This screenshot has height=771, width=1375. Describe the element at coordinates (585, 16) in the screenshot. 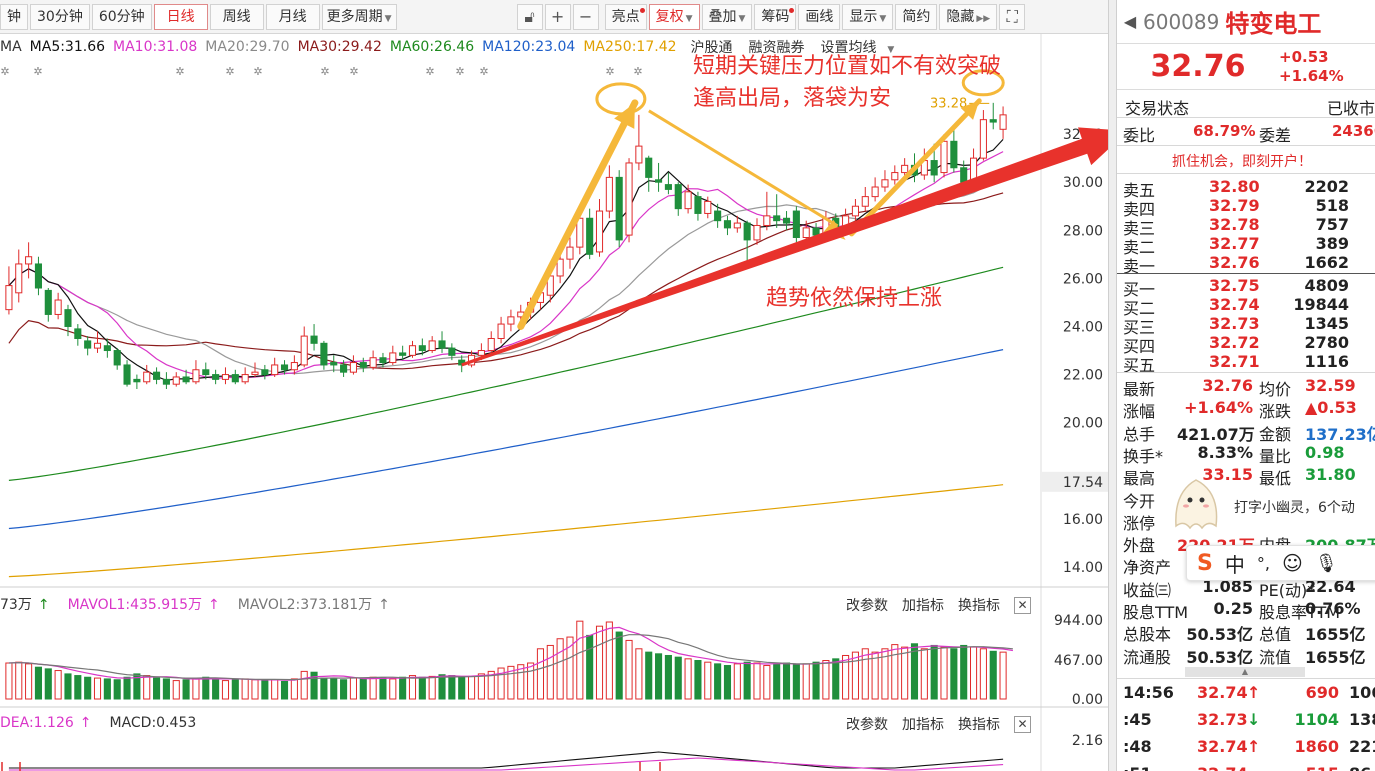

I see `zoom-out-icon: −` at that location.